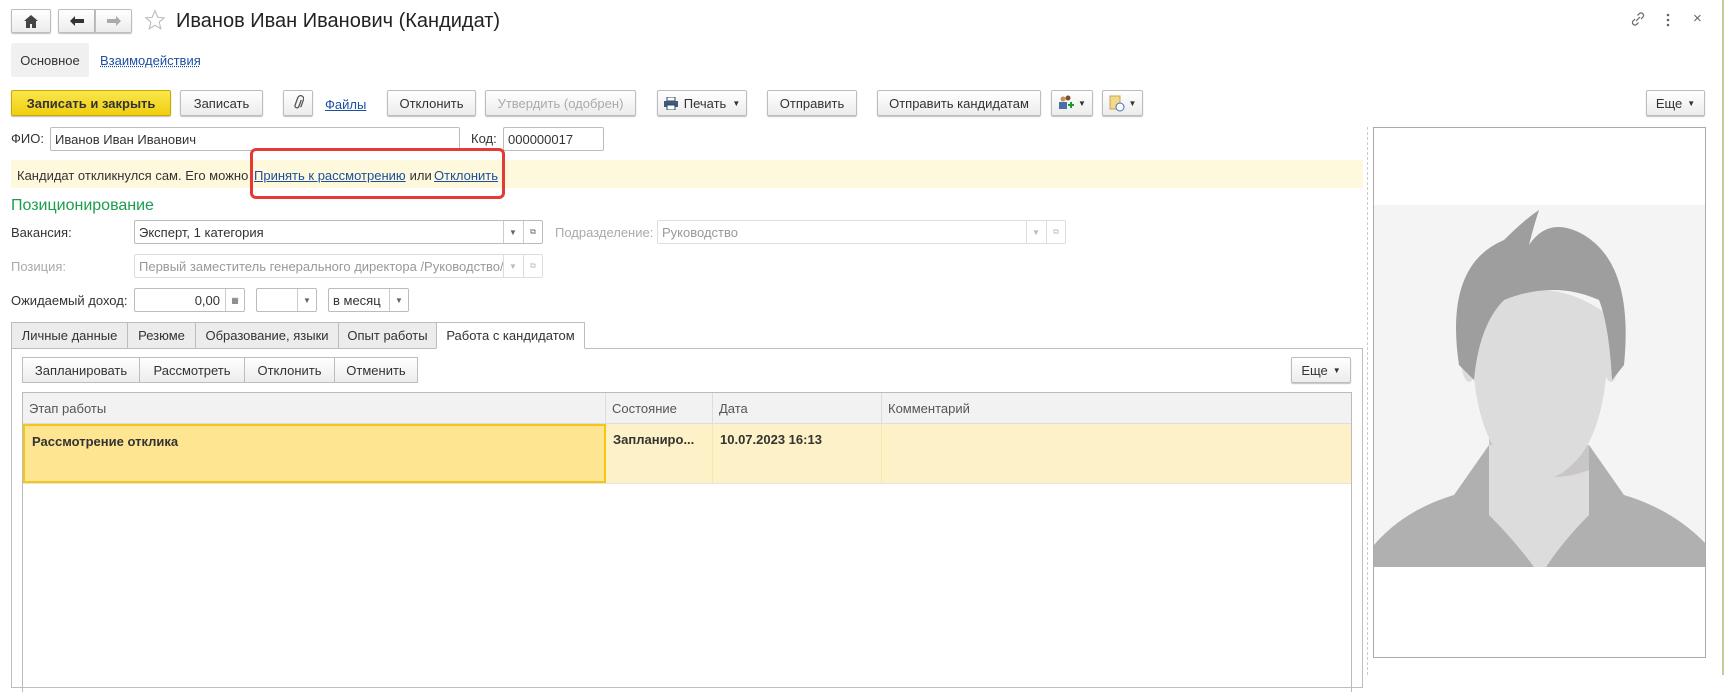 The width and height of the screenshot is (1726, 692). What do you see at coordinates (314, 408) in the screenshot?
I see `column-header-stage: Этап работы` at bounding box center [314, 408].